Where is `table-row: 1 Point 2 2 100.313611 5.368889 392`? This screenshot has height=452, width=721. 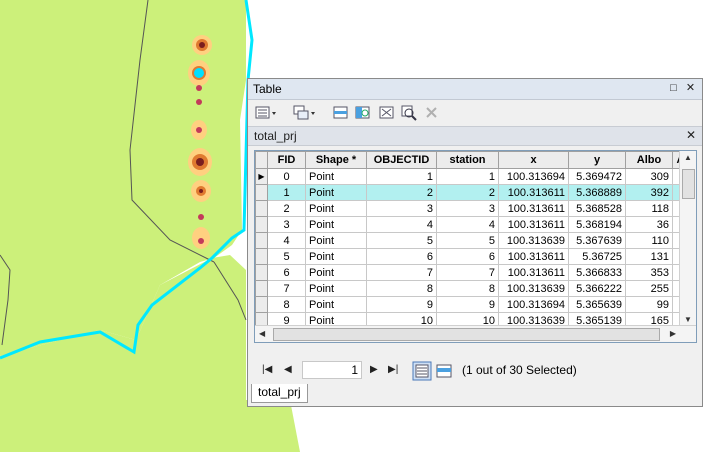
table-row: 1 Point 2 2 100.313611 5.368889 392 is located at coordinates (475, 192).